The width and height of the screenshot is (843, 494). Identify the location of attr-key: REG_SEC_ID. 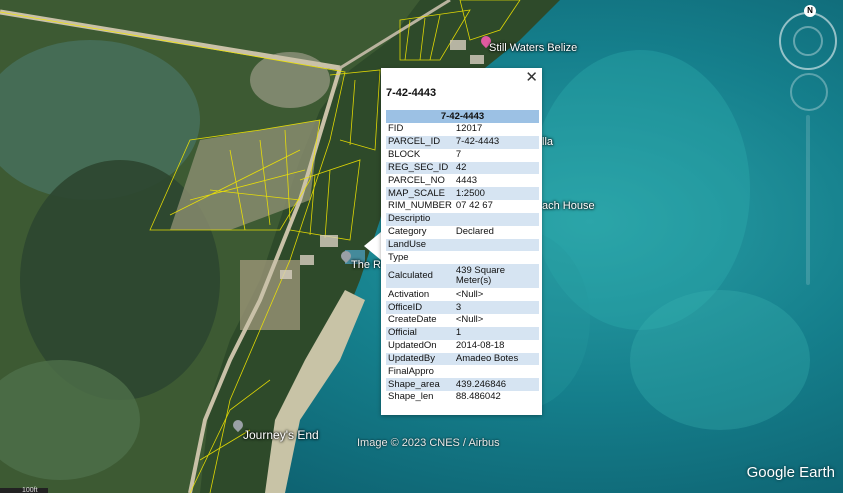
(420, 168).